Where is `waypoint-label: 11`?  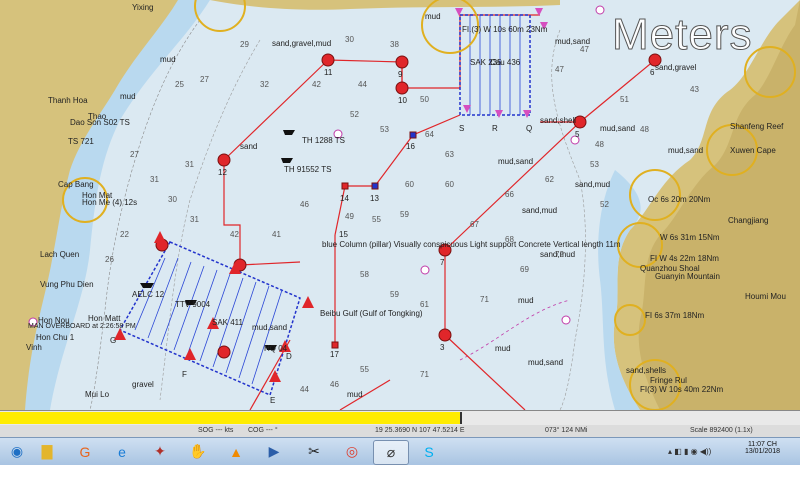 waypoint-label: 11 is located at coordinates (328, 72).